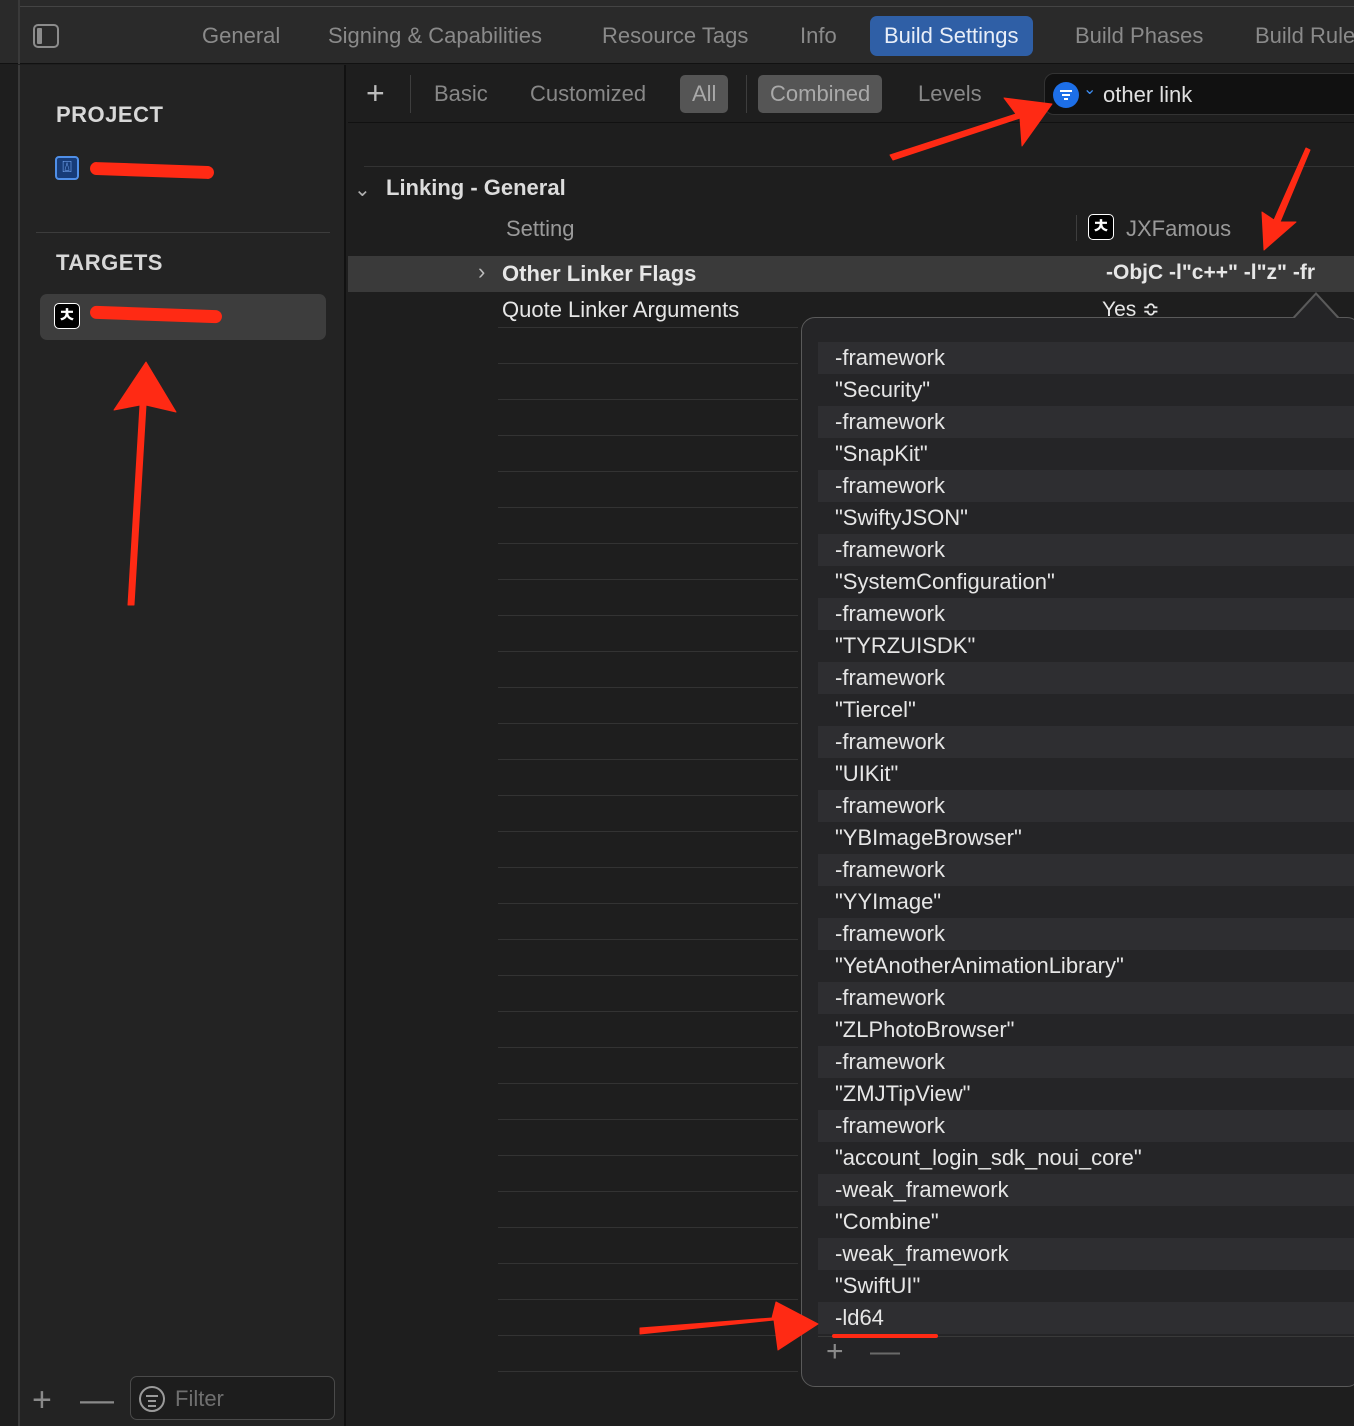  I want to click on navigator-filter-field: Filter, so click(232, 1398).